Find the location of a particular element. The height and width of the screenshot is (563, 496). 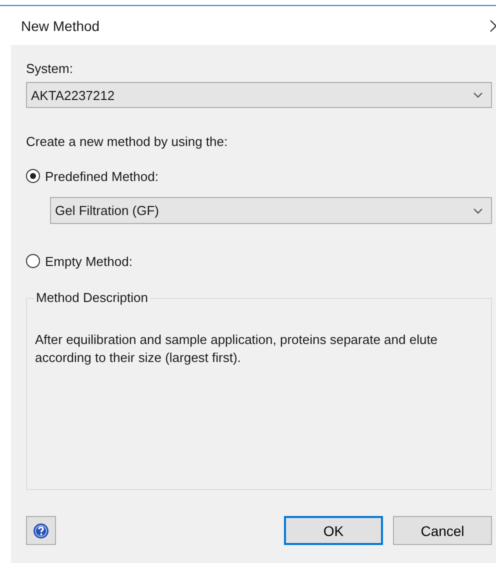

radio-label: Predefined Method: is located at coordinates (101, 176).